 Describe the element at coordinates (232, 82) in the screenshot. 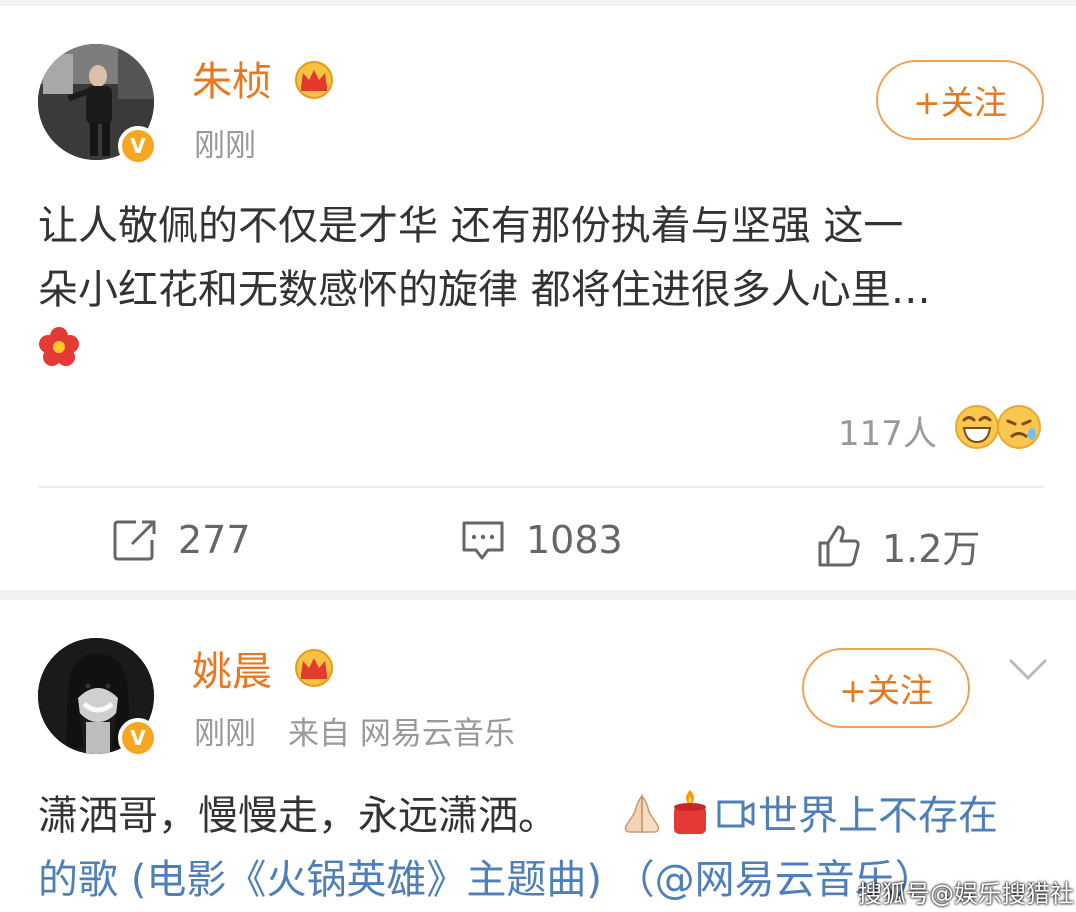

I see `author-name: 朱桢` at that location.